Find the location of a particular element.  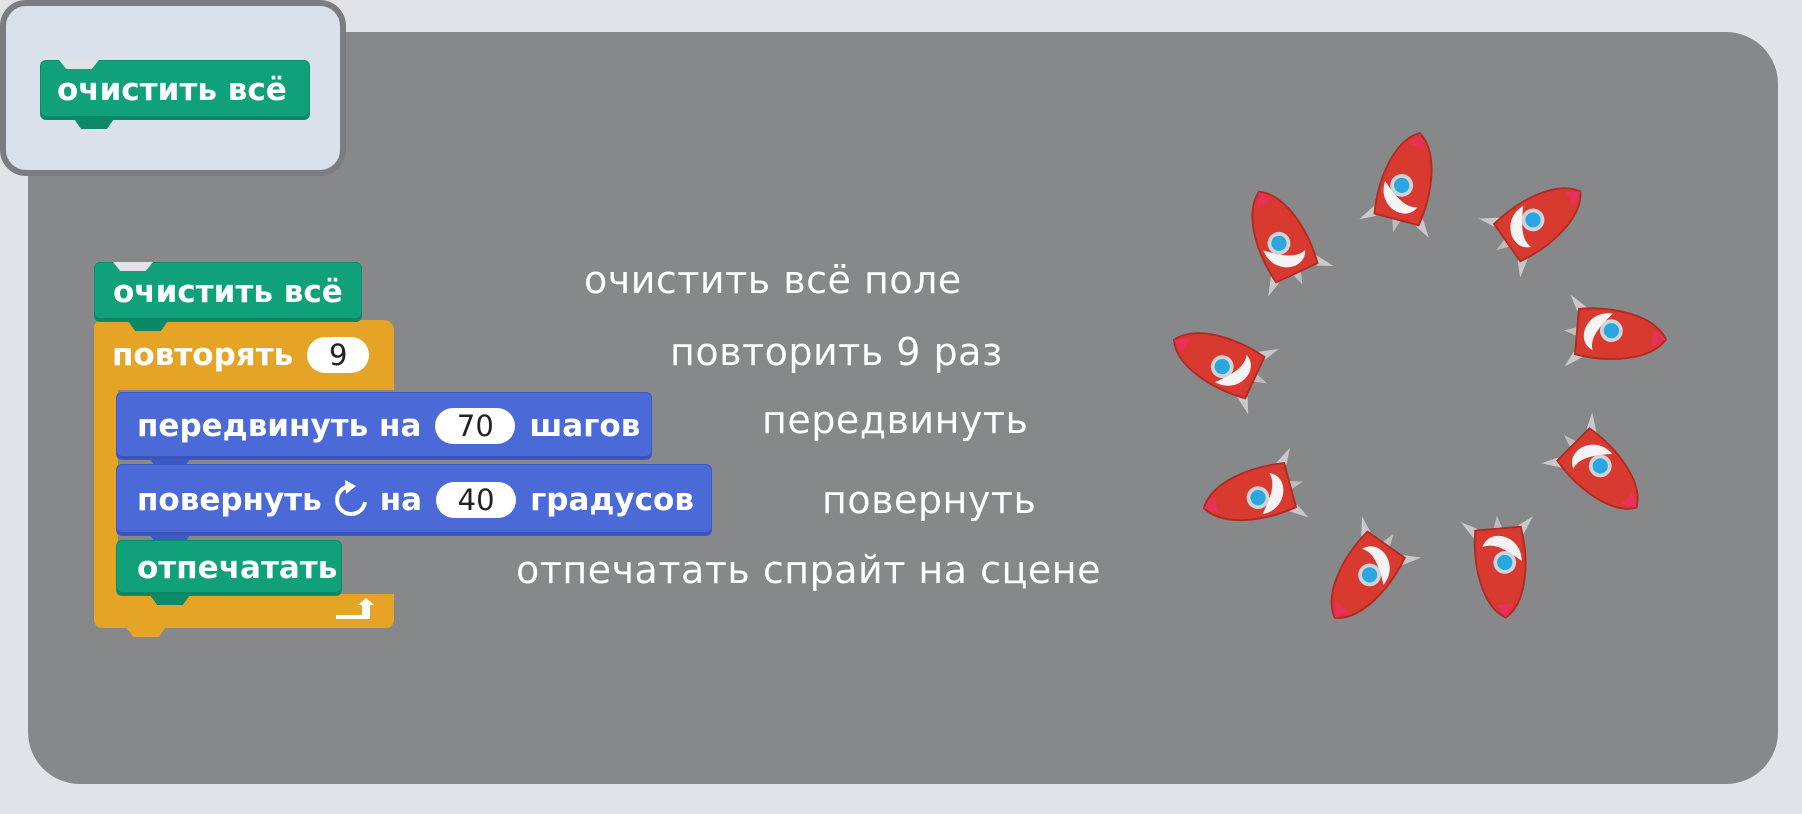

turn-label: повернуть is located at coordinates (229, 500).